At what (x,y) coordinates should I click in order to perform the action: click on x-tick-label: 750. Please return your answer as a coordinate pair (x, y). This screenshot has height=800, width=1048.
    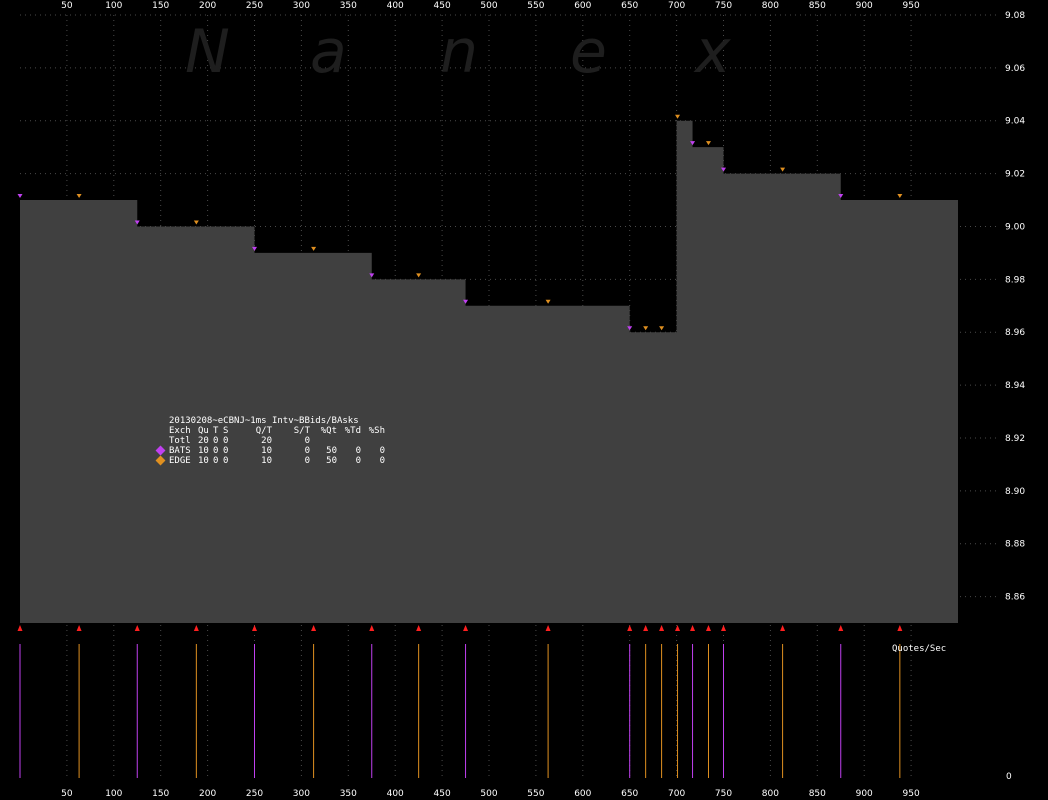
    Looking at the image, I should click on (723, 794).